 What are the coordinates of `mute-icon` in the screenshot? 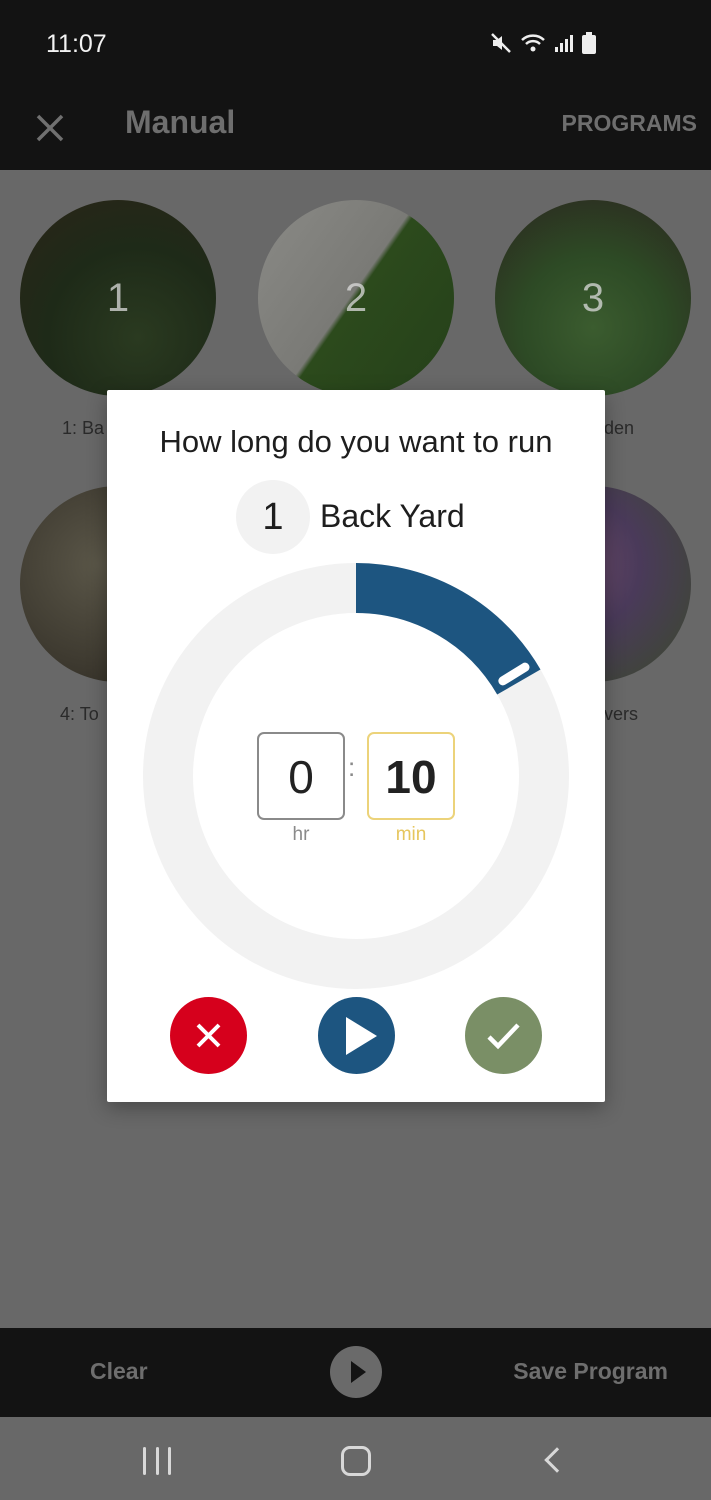 It's located at (501, 45).